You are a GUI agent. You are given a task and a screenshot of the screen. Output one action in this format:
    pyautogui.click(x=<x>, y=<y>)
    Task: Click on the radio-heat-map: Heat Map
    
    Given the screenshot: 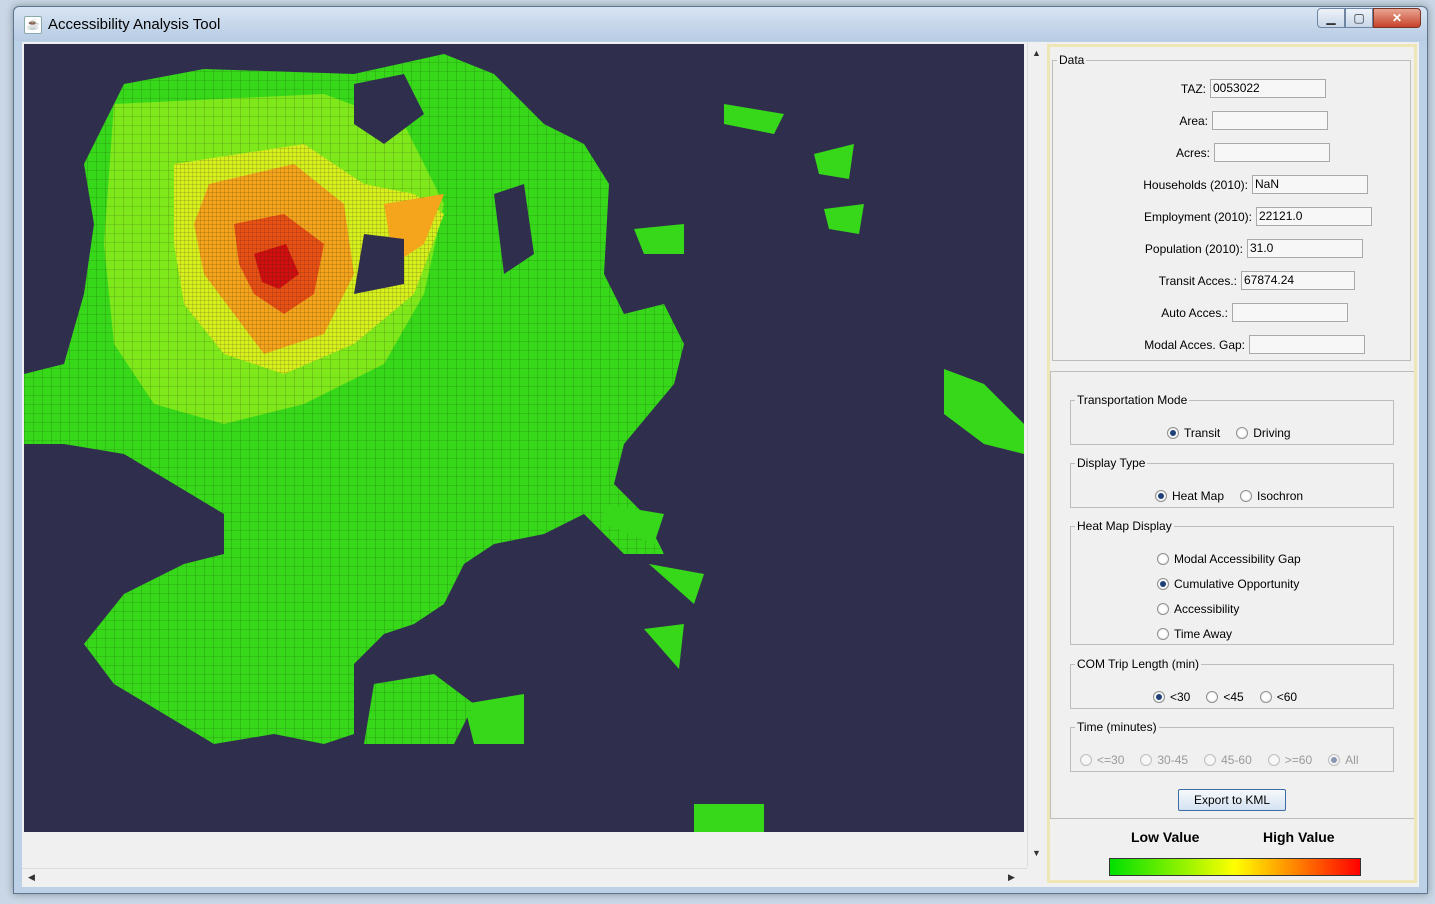 What is the action you would take?
    pyautogui.click(x=1189, y=496)
    